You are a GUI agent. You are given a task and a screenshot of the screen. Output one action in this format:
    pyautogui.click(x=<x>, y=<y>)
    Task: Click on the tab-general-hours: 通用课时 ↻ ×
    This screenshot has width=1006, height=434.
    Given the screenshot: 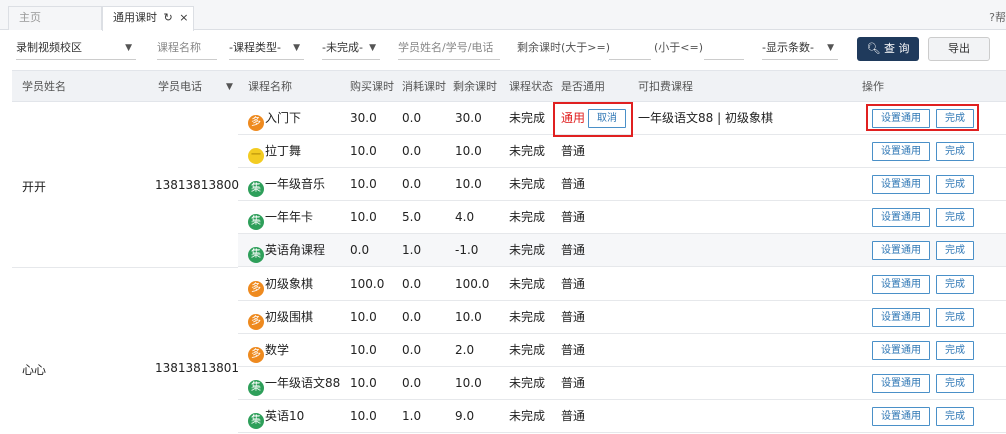 What is the action you would take?
    pyautogui.click(x=148, y=18)
    